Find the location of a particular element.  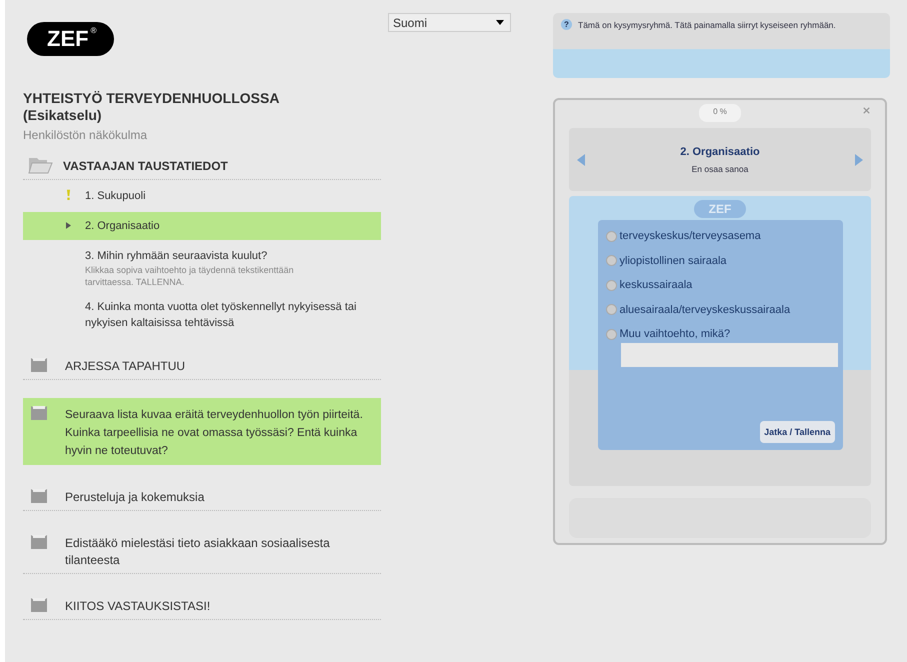

arrow-icon is located at coordinates (68, 225).